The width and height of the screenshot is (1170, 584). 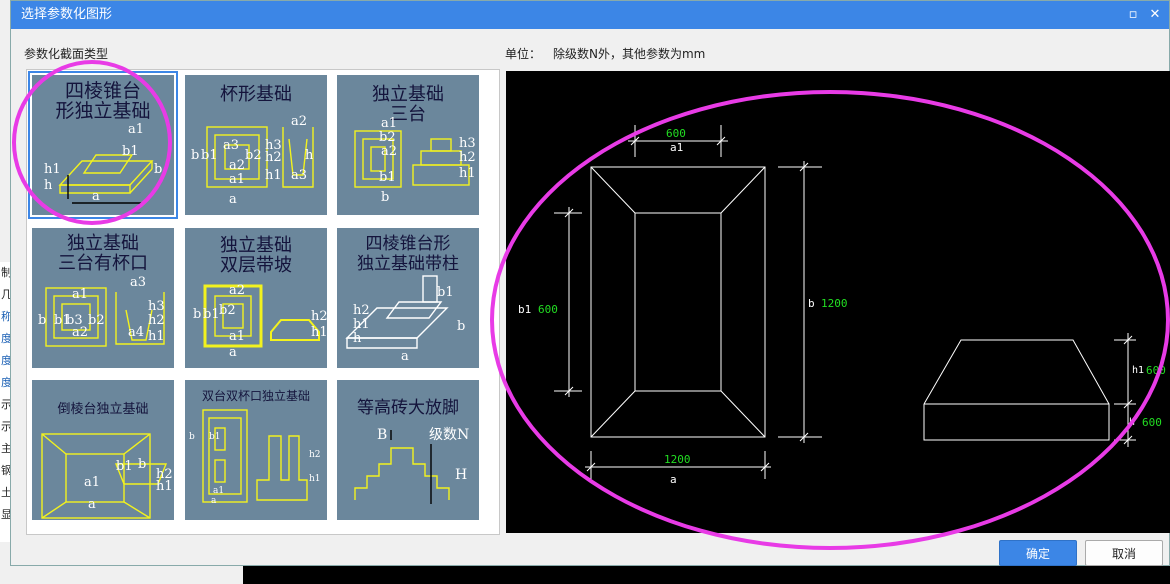 I want to click on shape-tile-5: 独立基础 双层带坡 a2 b b1 b2 a1 a h2 h1, so click(x=256, y=298).